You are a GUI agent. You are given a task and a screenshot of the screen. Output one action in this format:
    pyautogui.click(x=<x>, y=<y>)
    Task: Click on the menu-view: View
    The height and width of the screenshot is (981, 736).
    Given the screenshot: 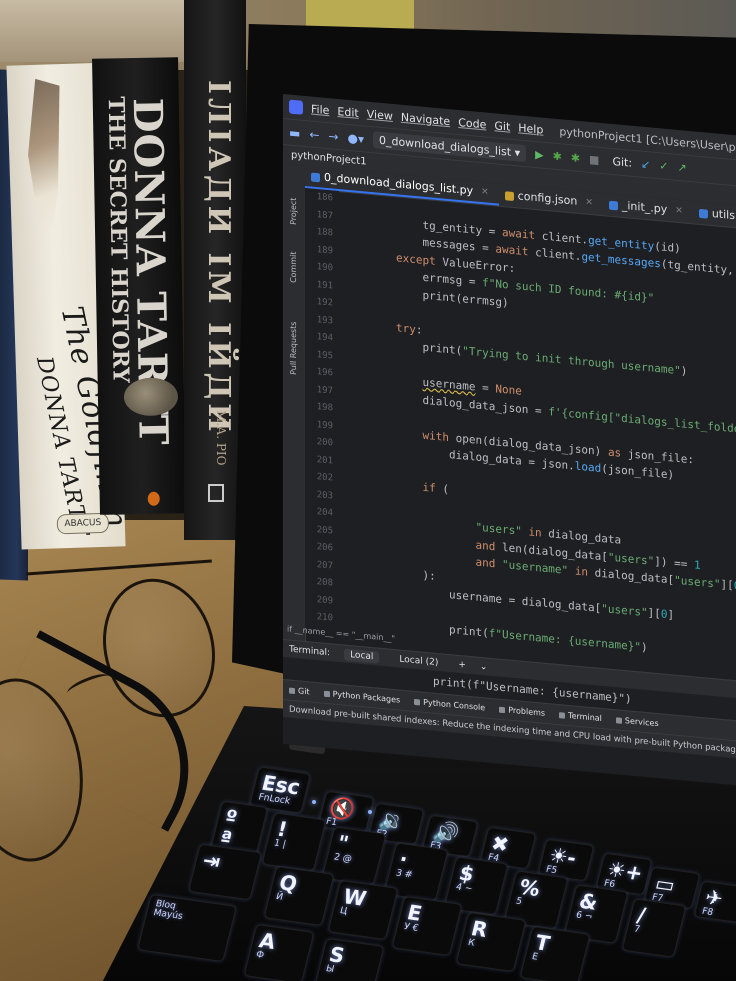 What is the action you would take?
    pyautogui.click(x=380, y=114)
    